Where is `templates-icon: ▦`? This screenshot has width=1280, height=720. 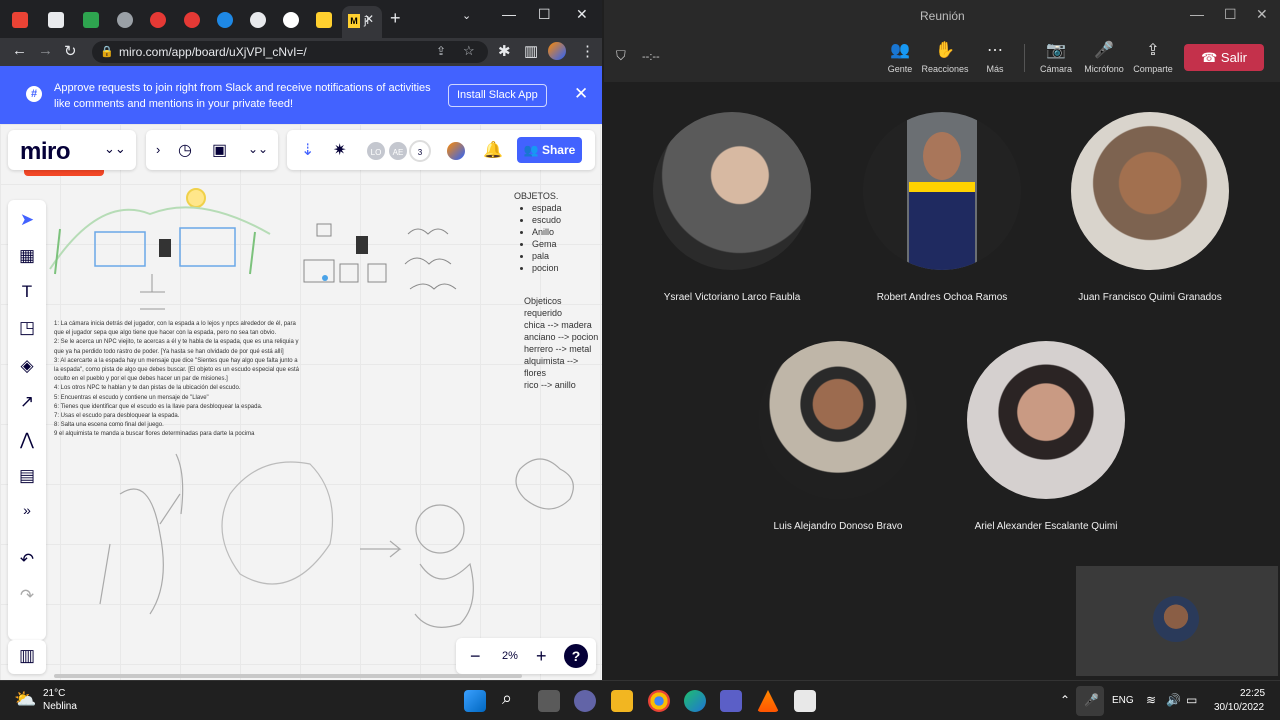 templates-icon: ▦ is located at coordinates (27, 256).